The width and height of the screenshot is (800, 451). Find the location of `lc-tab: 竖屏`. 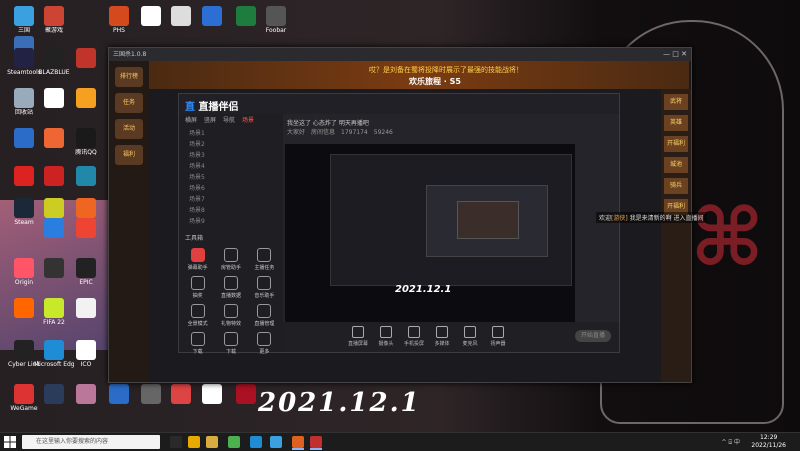

lc-tab: 竖屏 is located at coordinates (210, 120).